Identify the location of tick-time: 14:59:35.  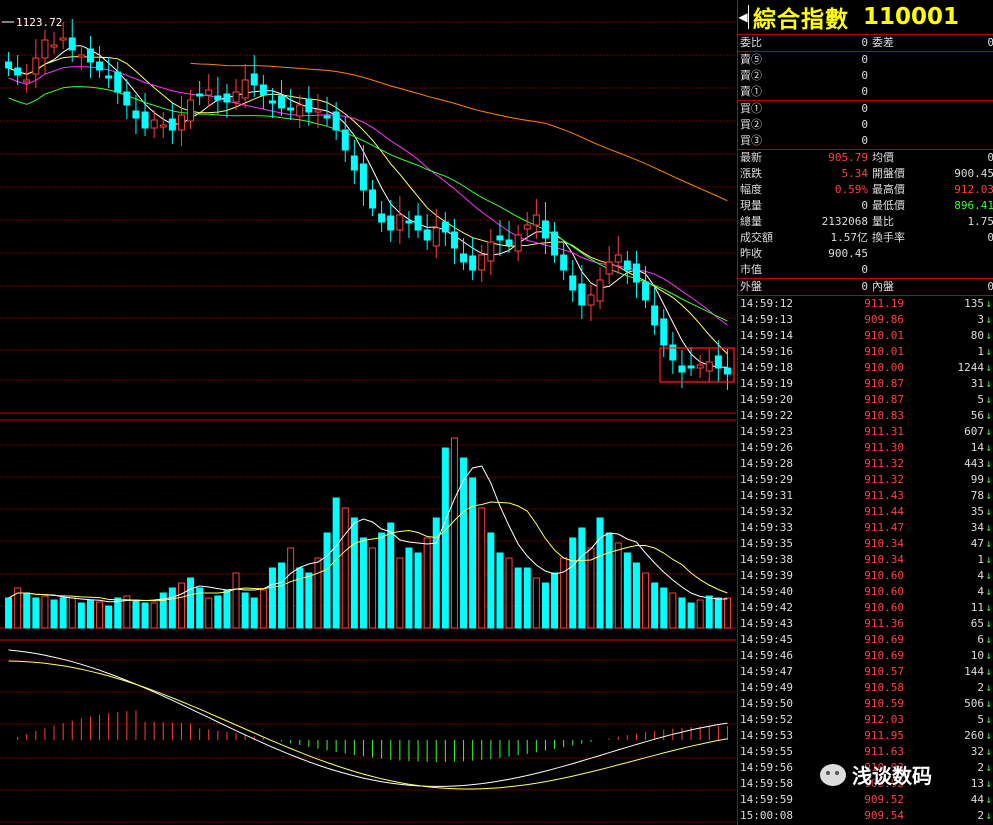
(766, 543).